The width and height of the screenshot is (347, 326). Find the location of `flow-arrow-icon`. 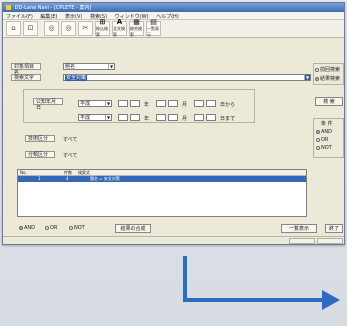

flow-arrow-icon is located at coordinates (261, 283).